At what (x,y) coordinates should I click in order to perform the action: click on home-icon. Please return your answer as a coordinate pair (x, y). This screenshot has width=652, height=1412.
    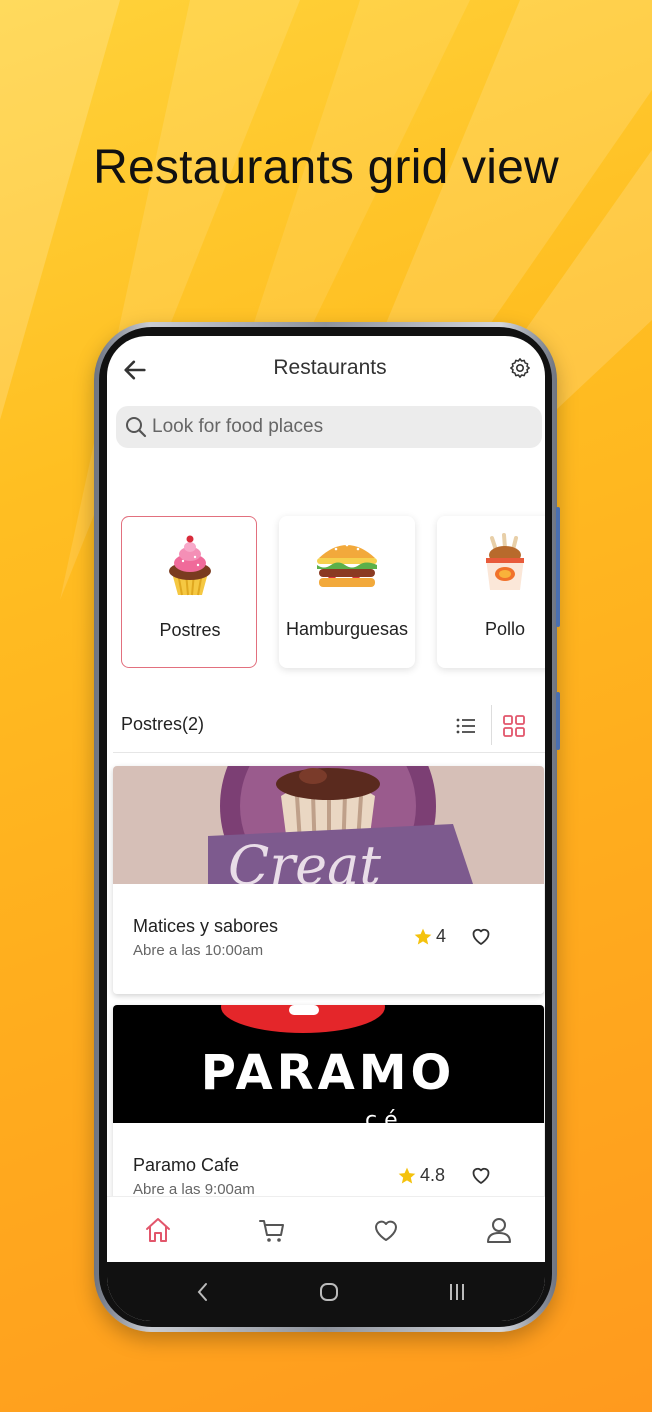
    Looking at the image, I should click on (158, 1230).